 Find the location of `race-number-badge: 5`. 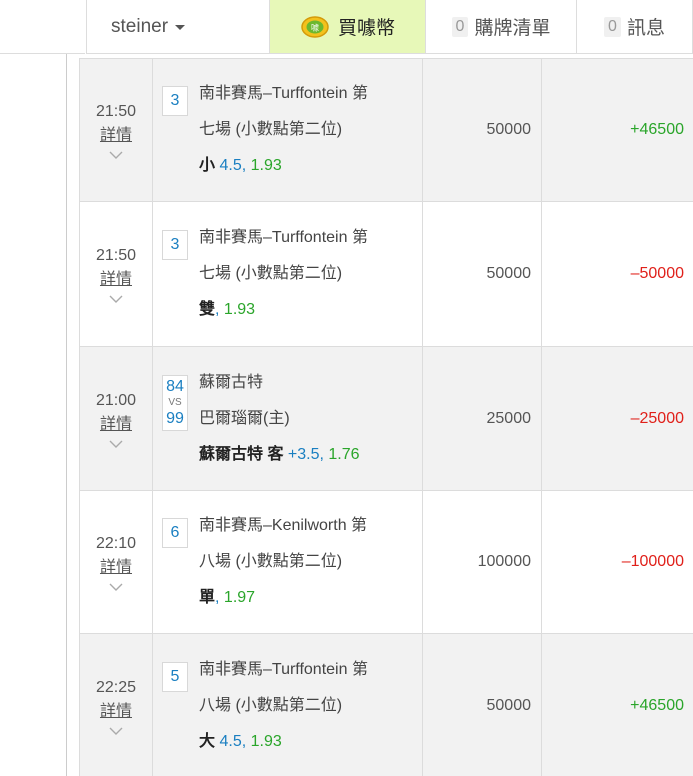

race-number-badge: 5 is located at coordinates (175, 677).